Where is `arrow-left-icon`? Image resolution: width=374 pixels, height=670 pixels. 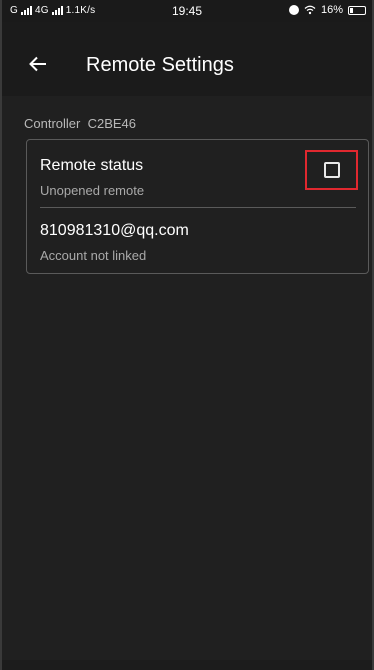
arrow-left-icon is located at coordinates (37, 64).